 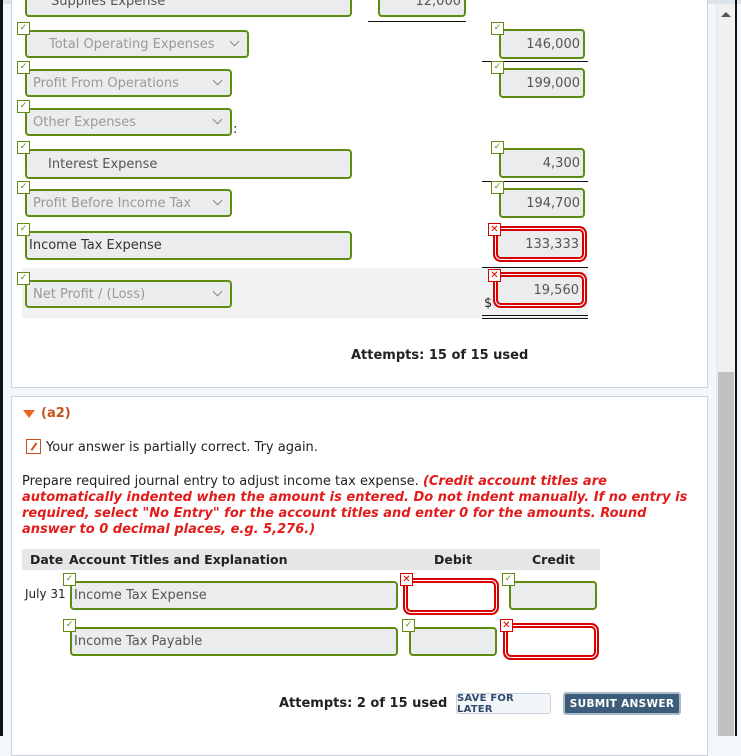 I want to click on vertical-scrollbar, so click(x=725, y=370).